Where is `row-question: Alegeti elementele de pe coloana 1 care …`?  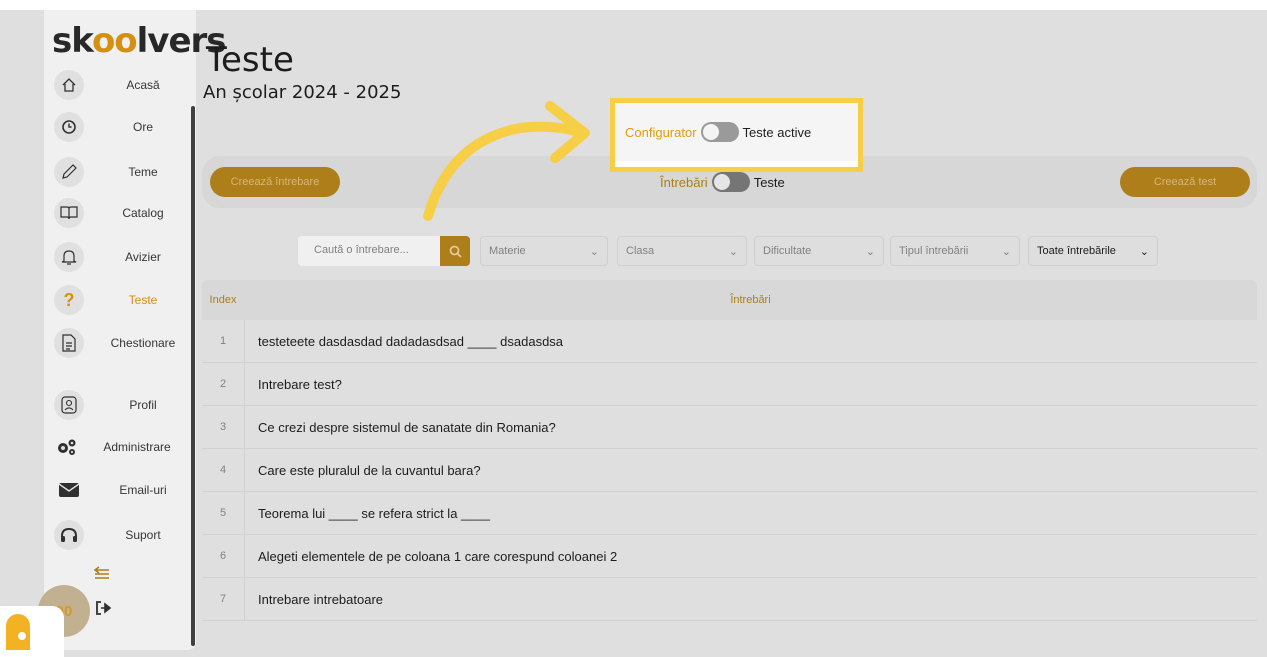
row-question: Alegeti elementele de pe coloana 1 care … is located at coordinates (750, 556).